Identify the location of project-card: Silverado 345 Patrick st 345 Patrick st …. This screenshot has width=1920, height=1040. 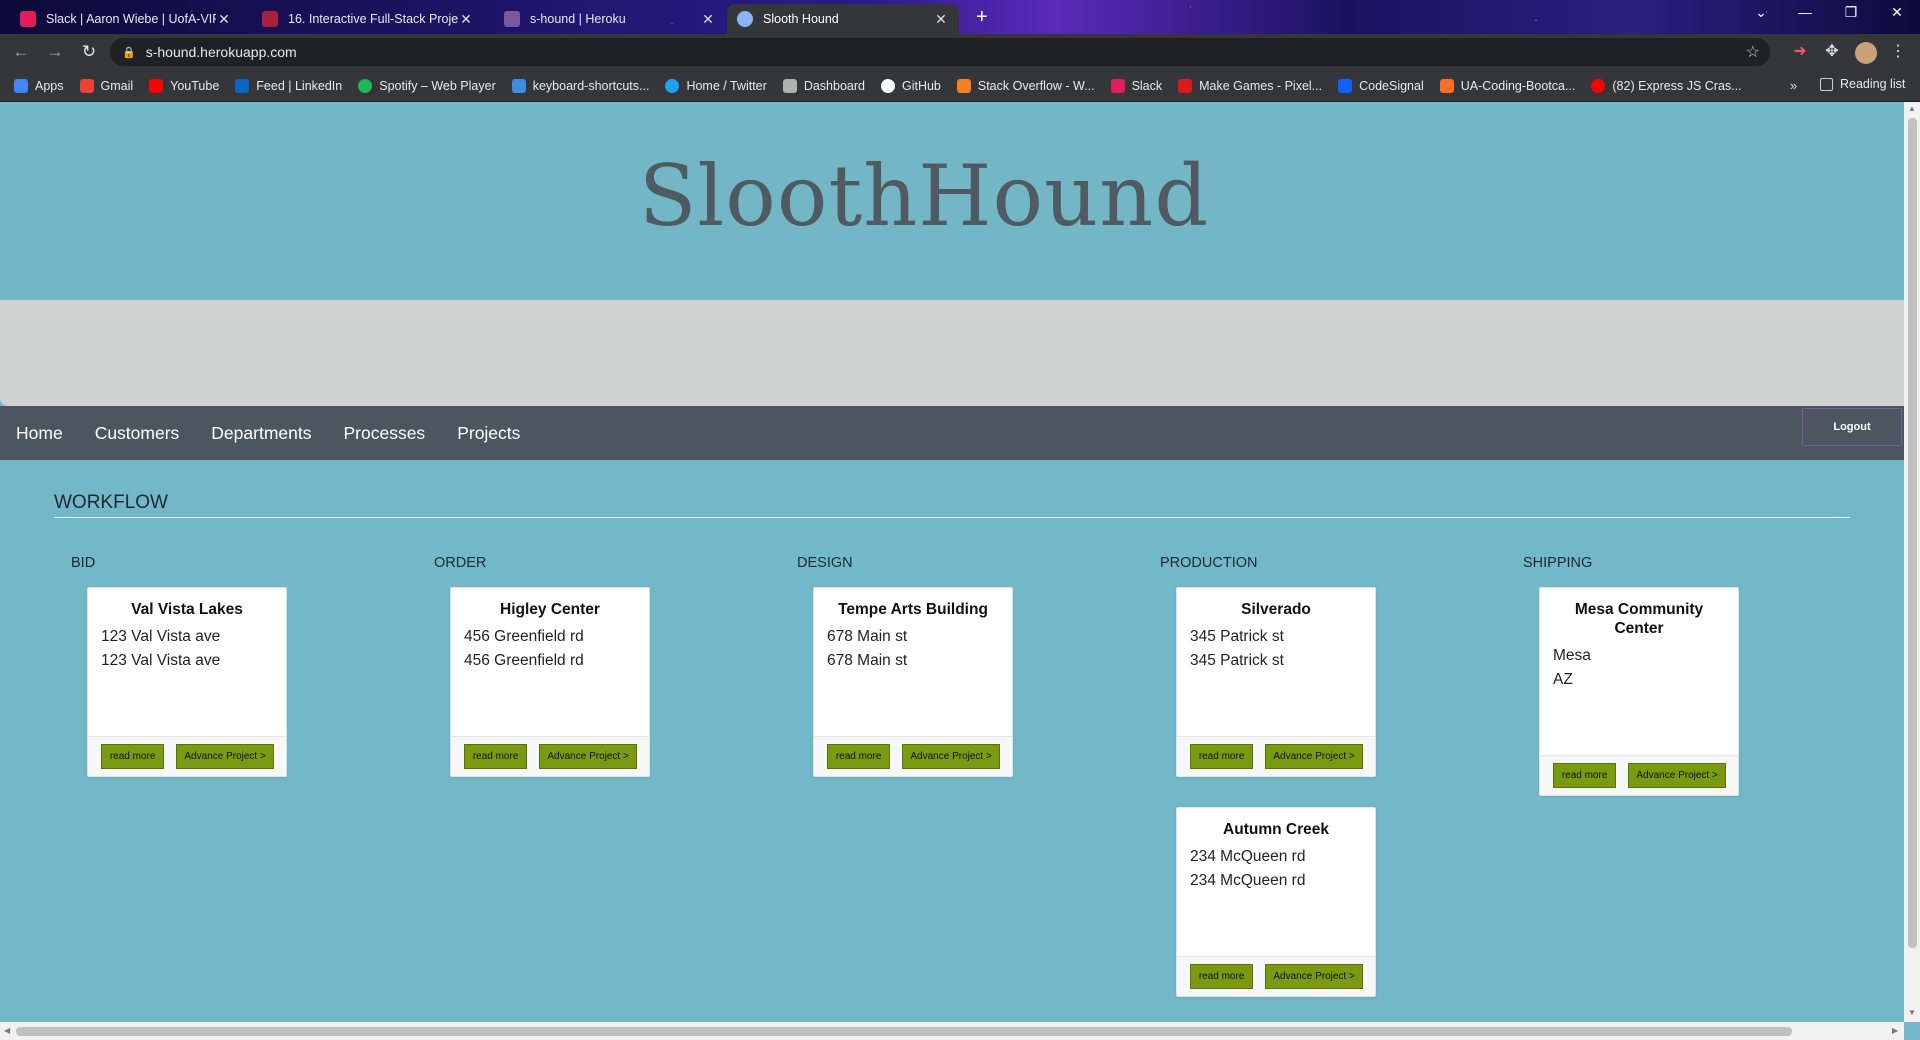
(1276, 682).